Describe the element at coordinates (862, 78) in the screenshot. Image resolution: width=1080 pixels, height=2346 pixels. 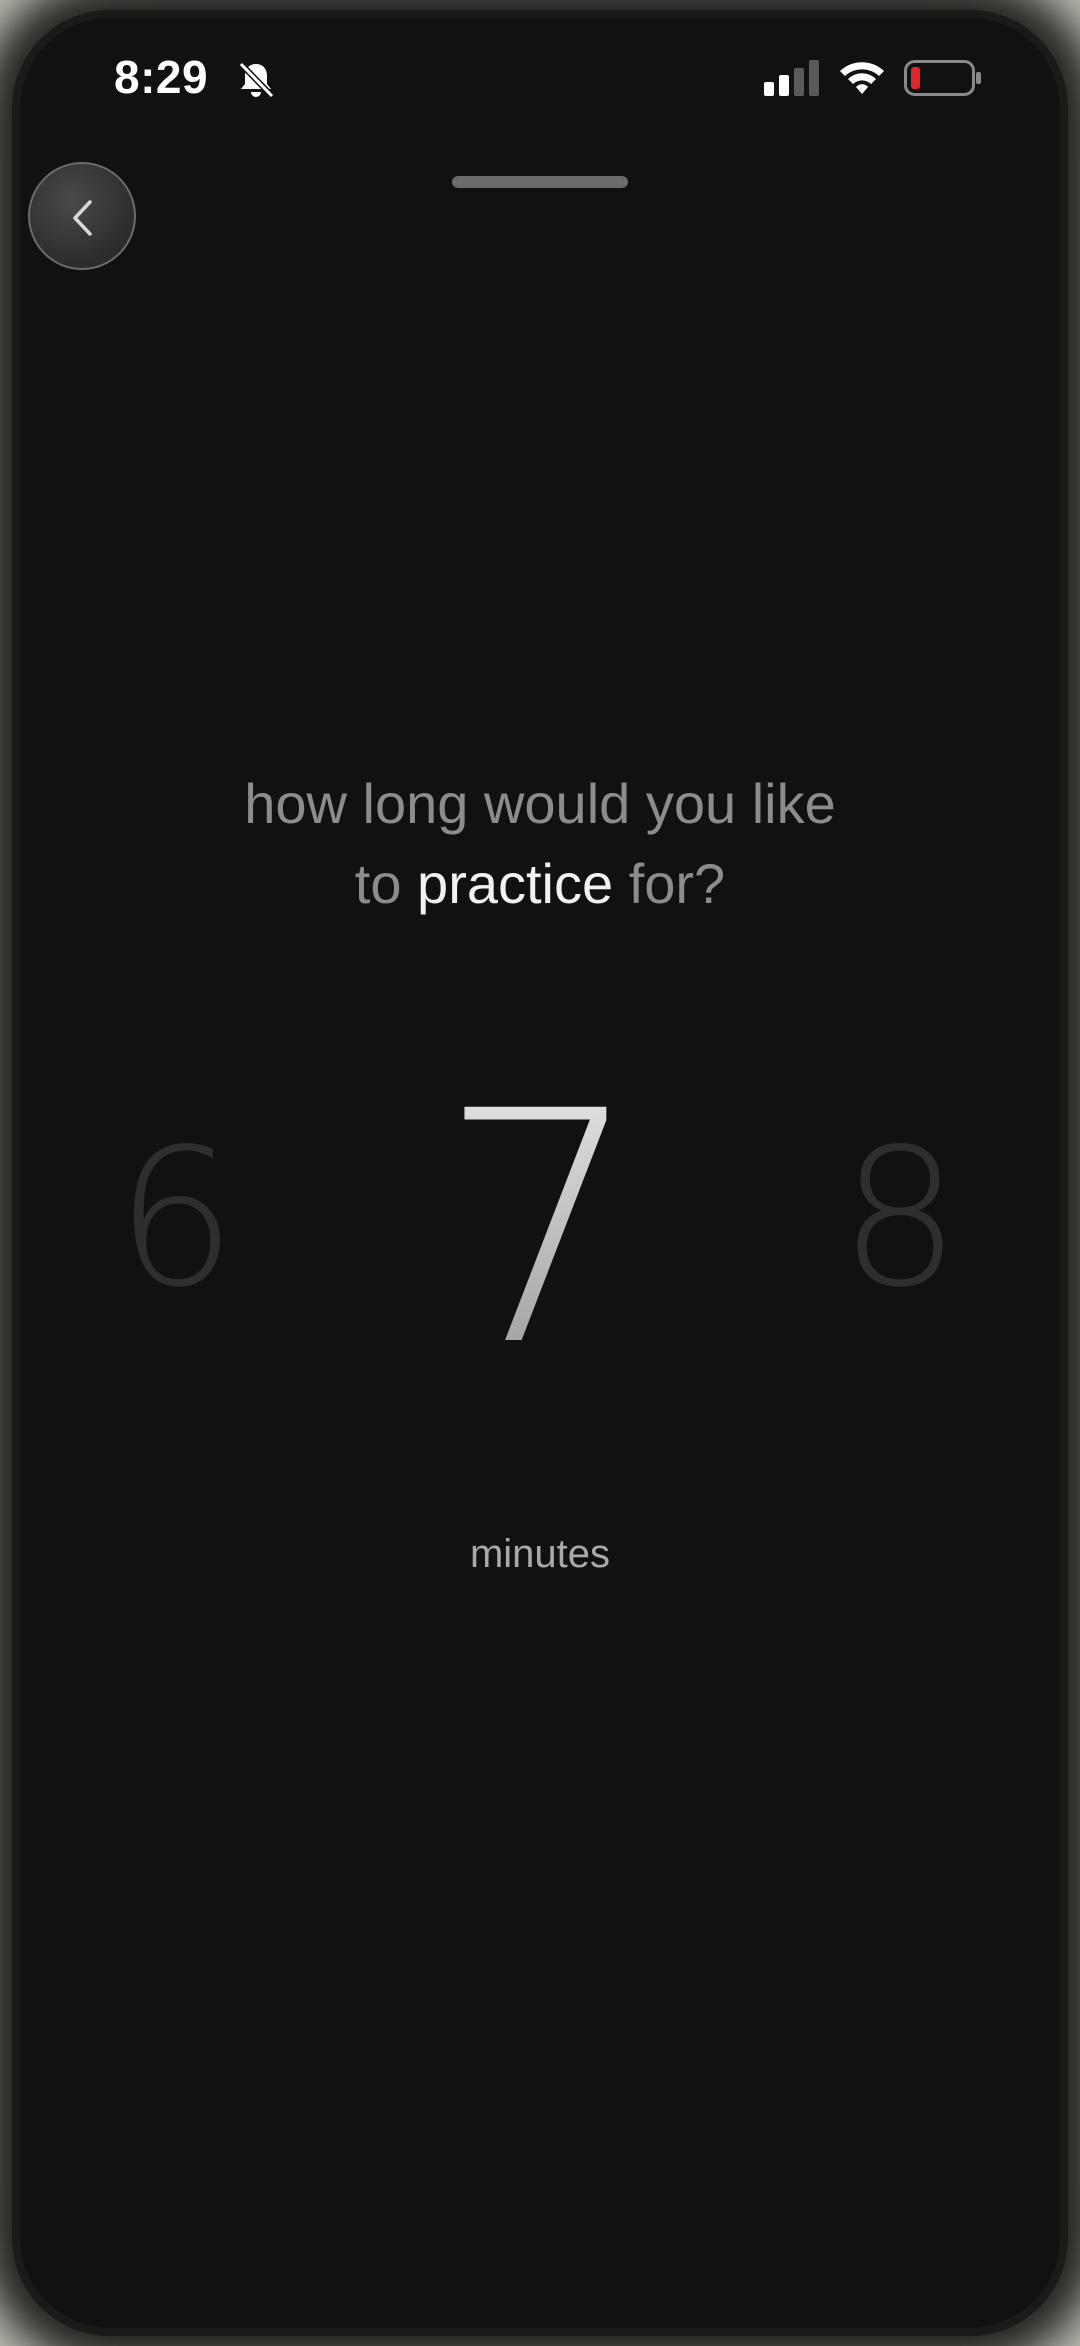
I see `wifi-icon` at that location.